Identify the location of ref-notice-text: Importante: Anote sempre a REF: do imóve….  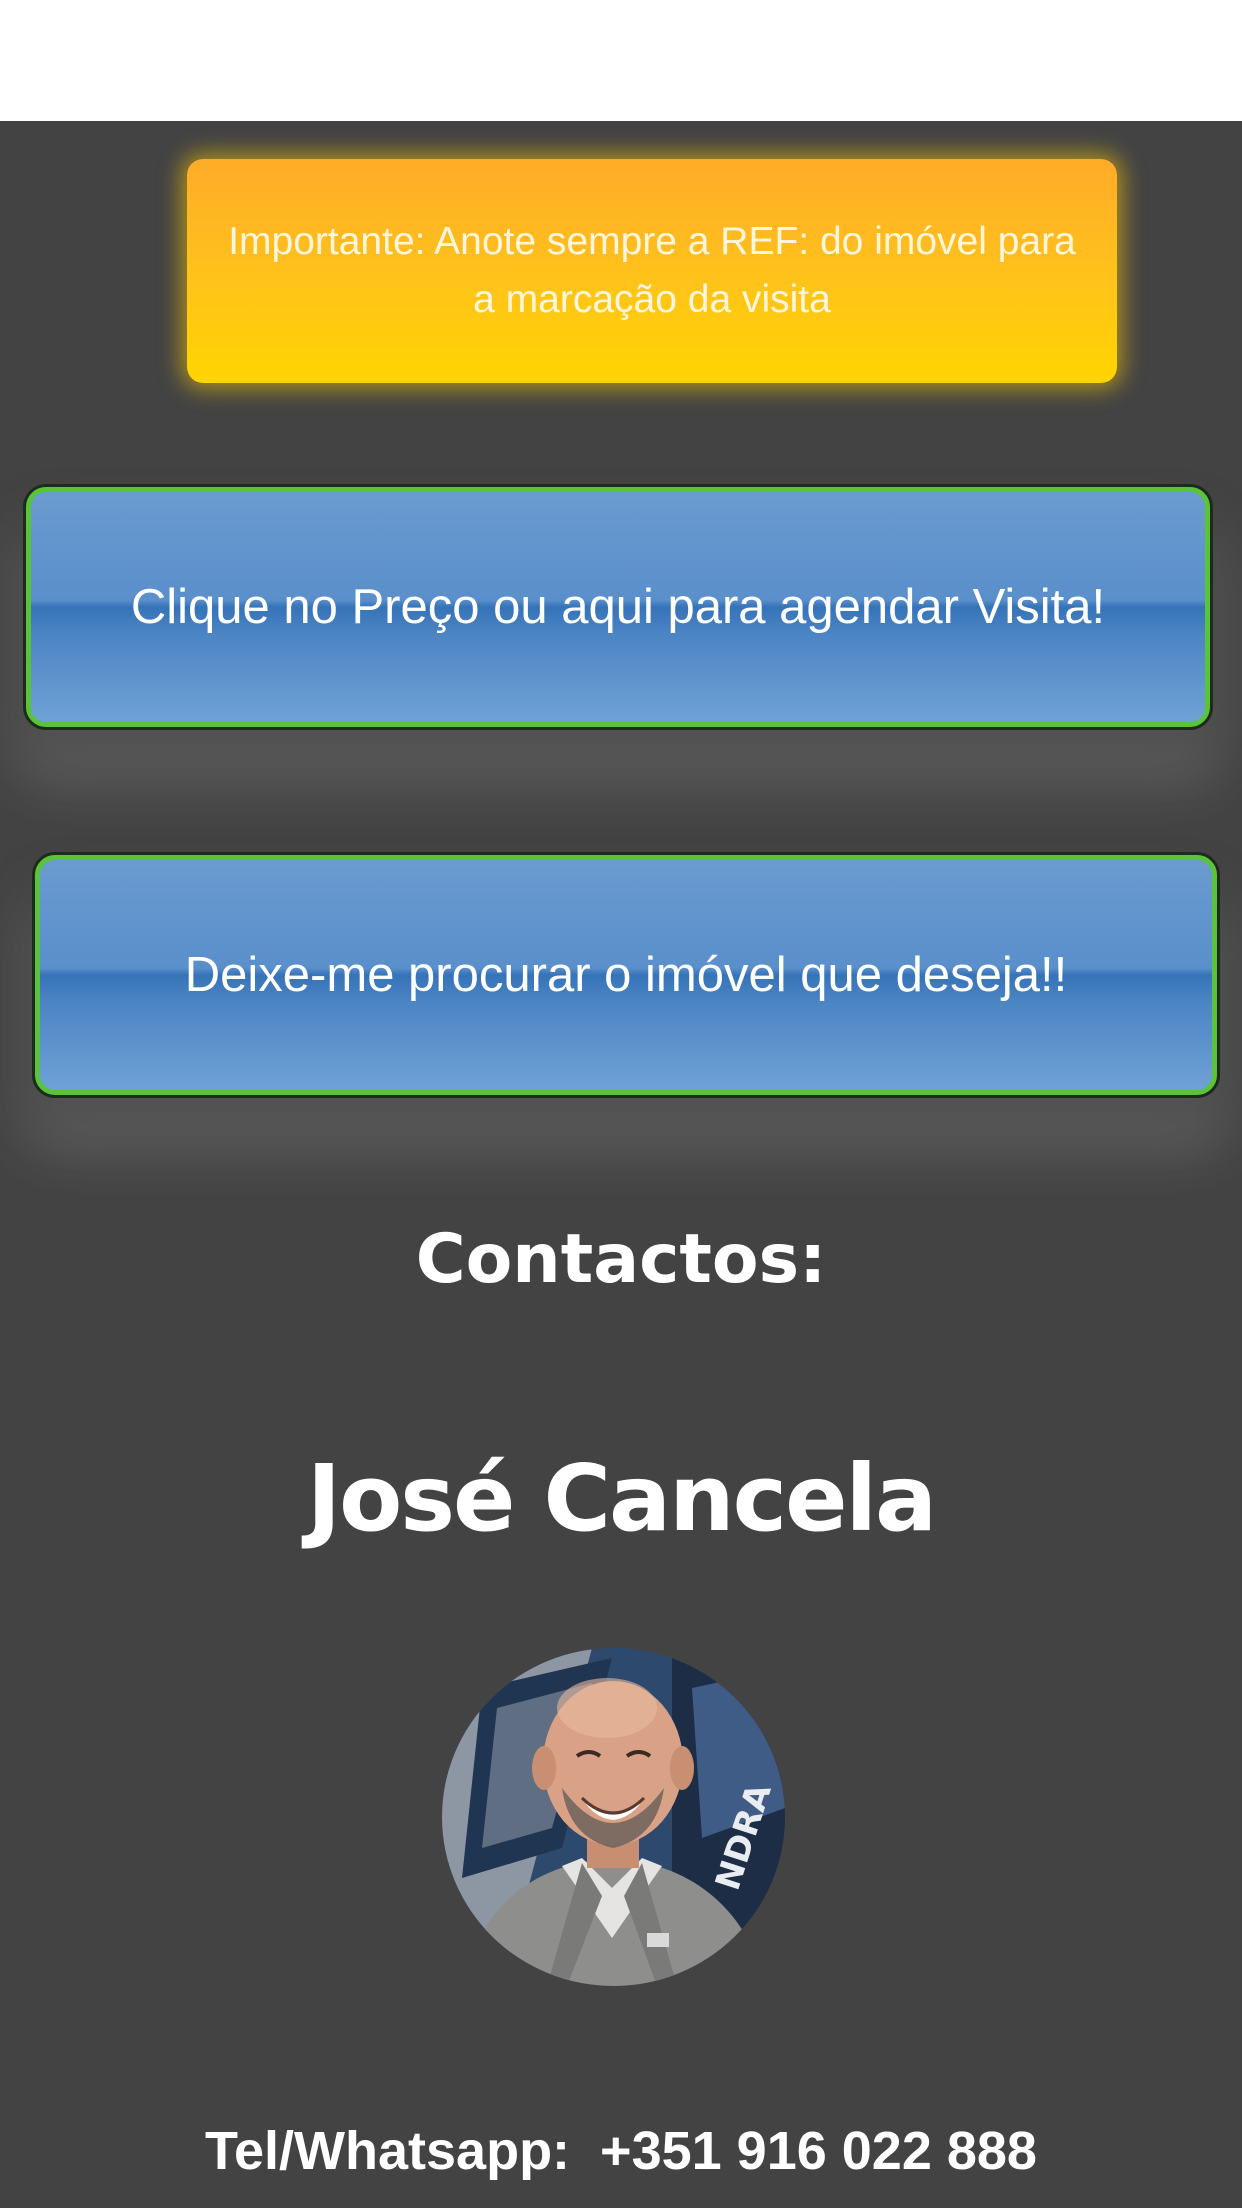
(652, 270).